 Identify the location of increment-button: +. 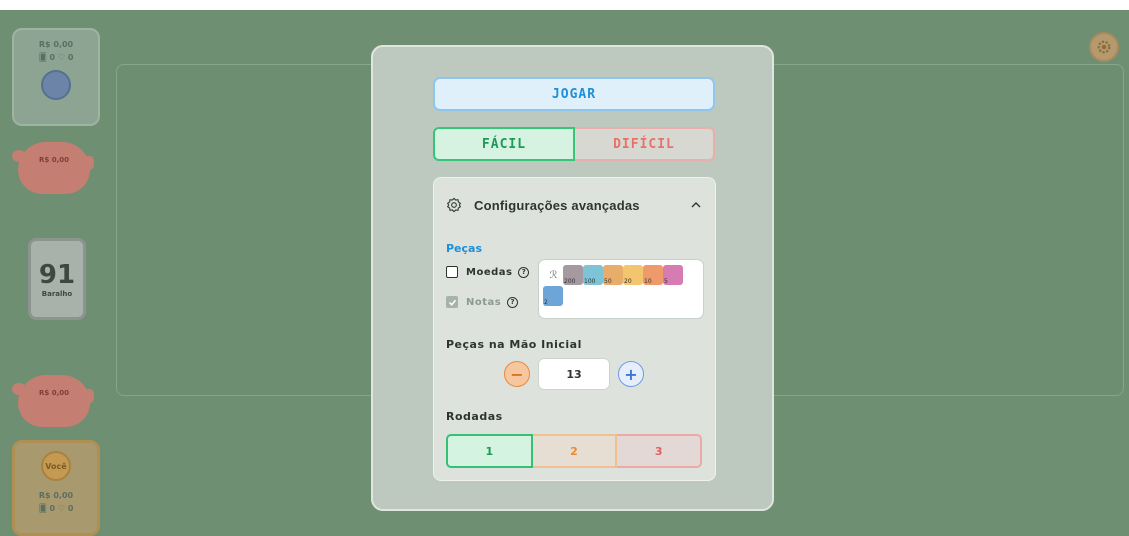
(631, 374).